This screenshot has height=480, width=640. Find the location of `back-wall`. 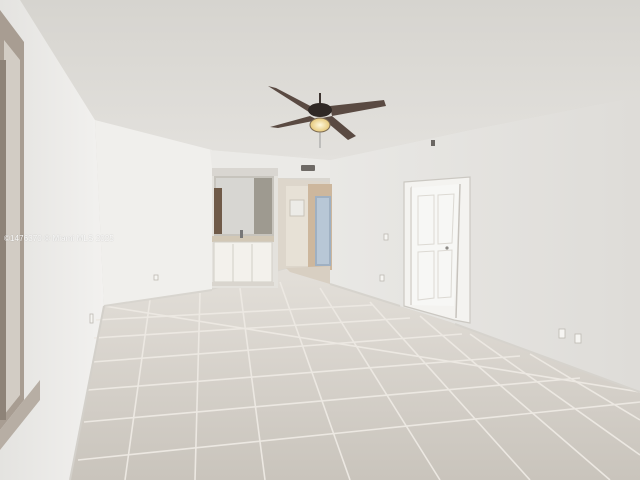

back-wall is located at coordinates (153, 213).